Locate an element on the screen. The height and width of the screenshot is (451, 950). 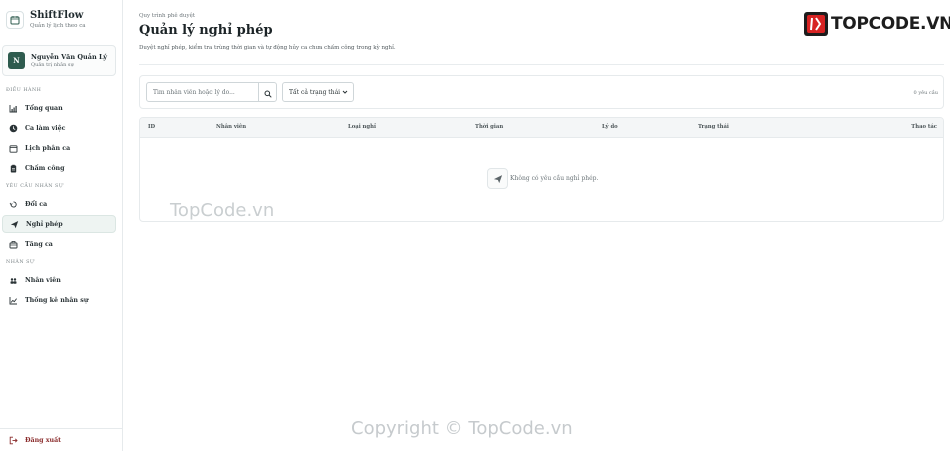
sidebar-item-label: Thống kê nhân sự is located at coordinates (57, 300).